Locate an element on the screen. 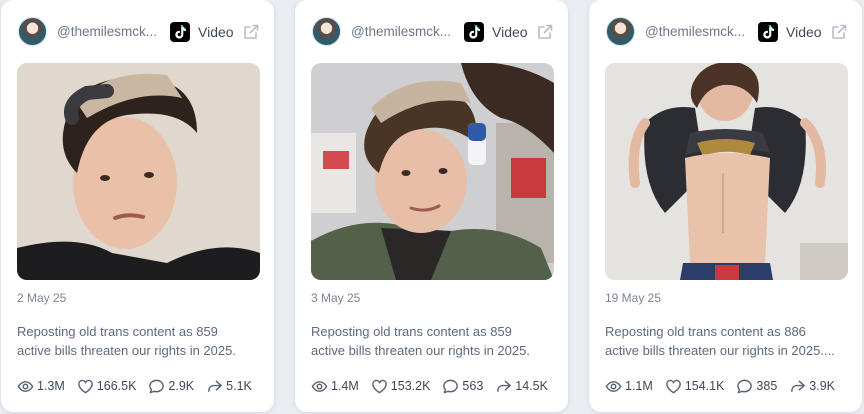 The image size is (864, 414). comments-stat: 2.9K is located at coordinates (171, 386).